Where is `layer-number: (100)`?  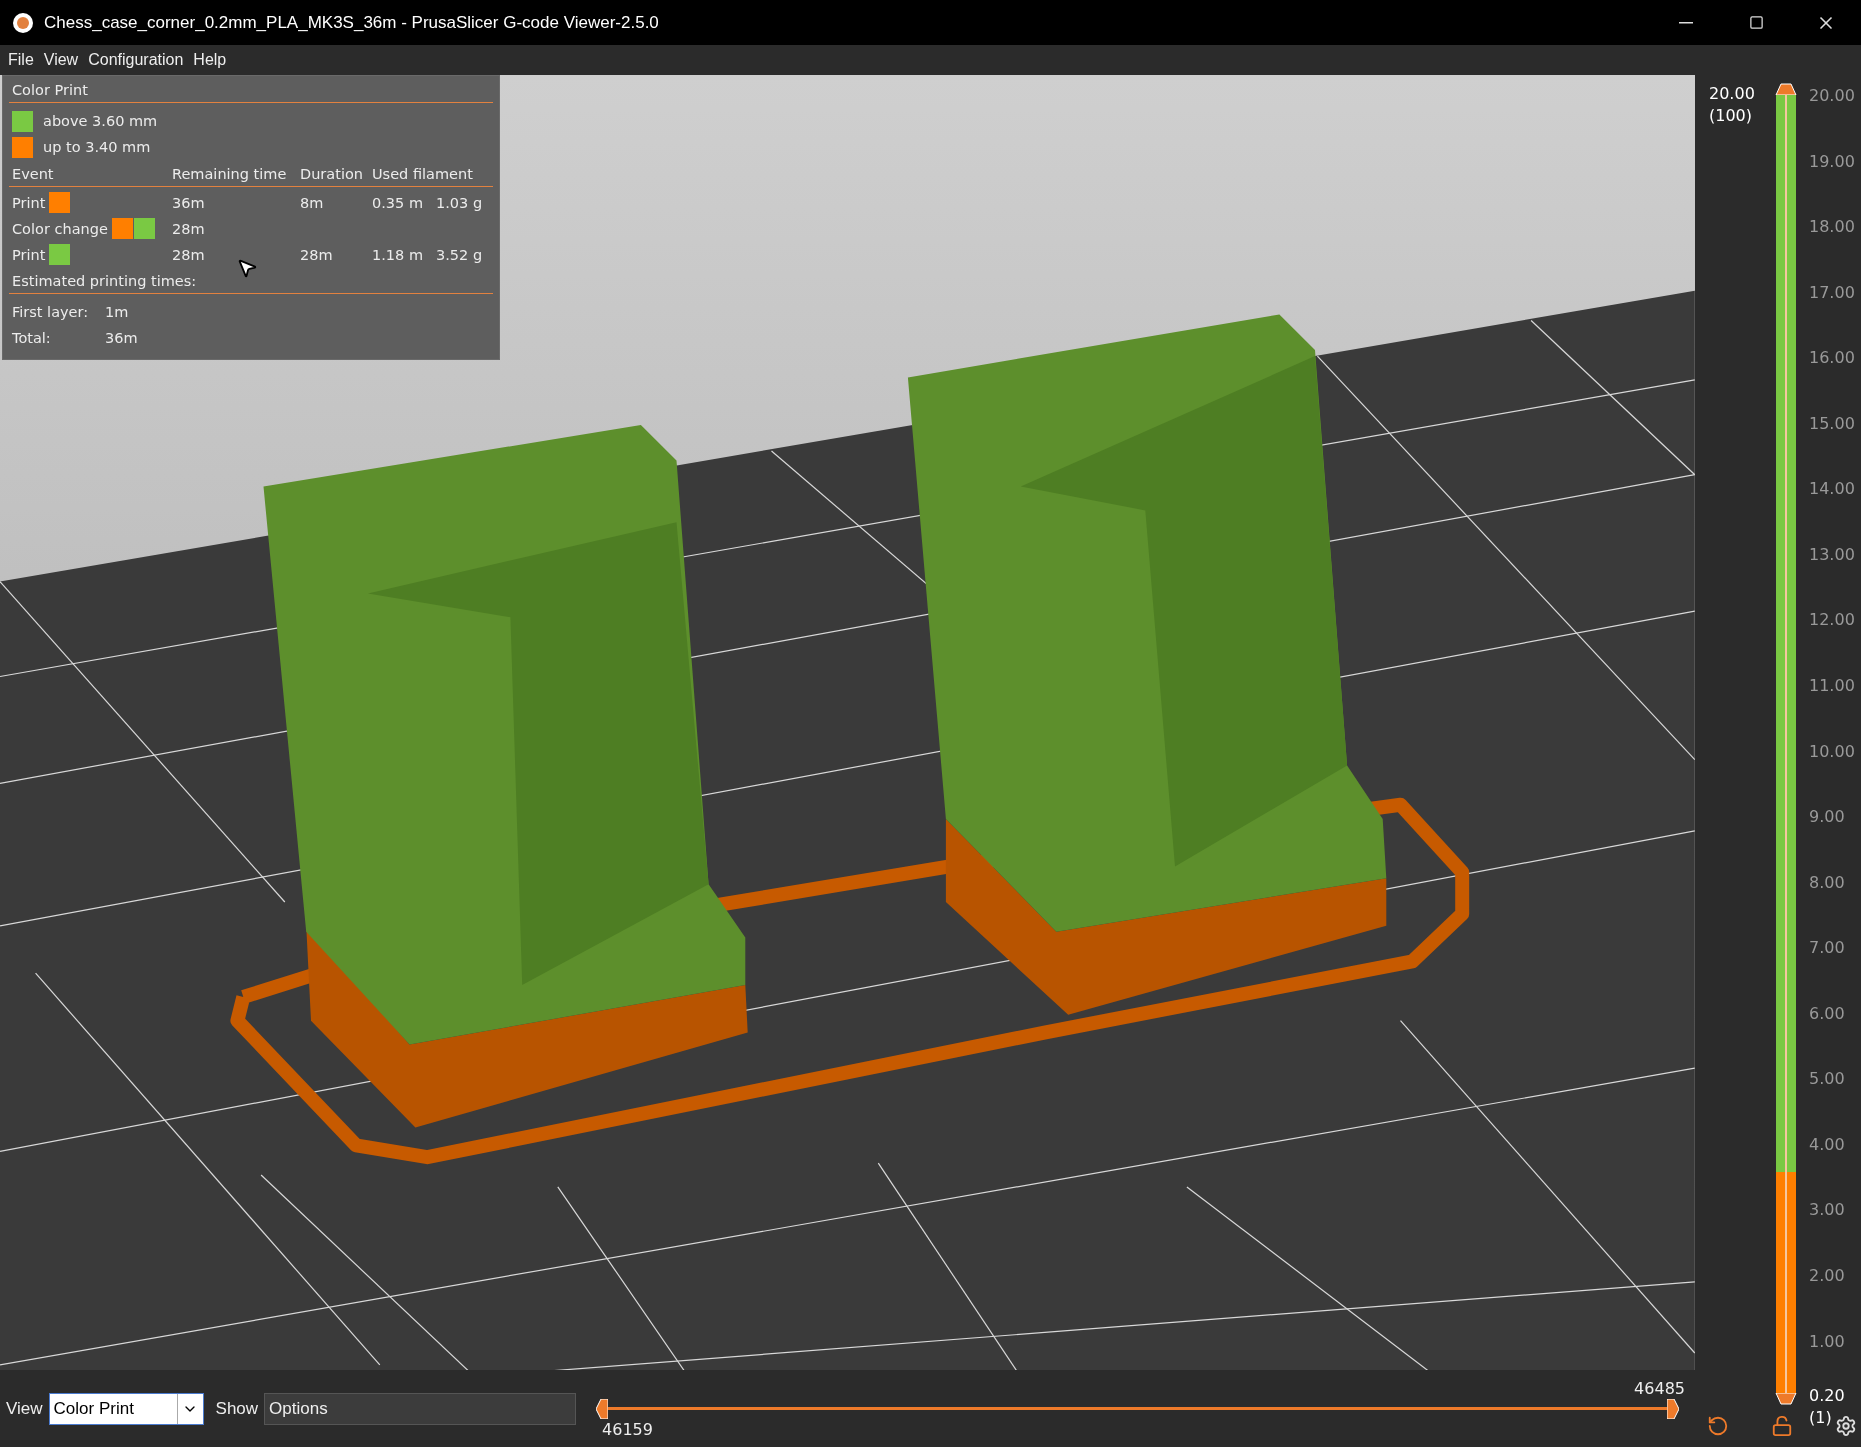
layer-number: (100) is located at coordinates (1731, 116).